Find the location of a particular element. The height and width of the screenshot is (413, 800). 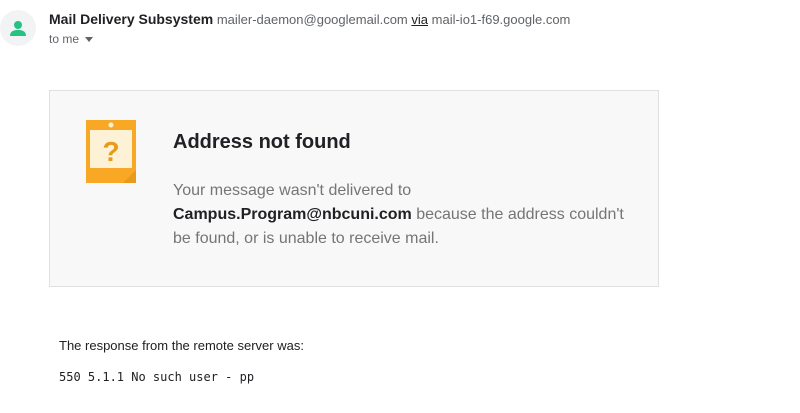

sender-name: Mail Delivery Subsystem is located at coordinates (131, 19).